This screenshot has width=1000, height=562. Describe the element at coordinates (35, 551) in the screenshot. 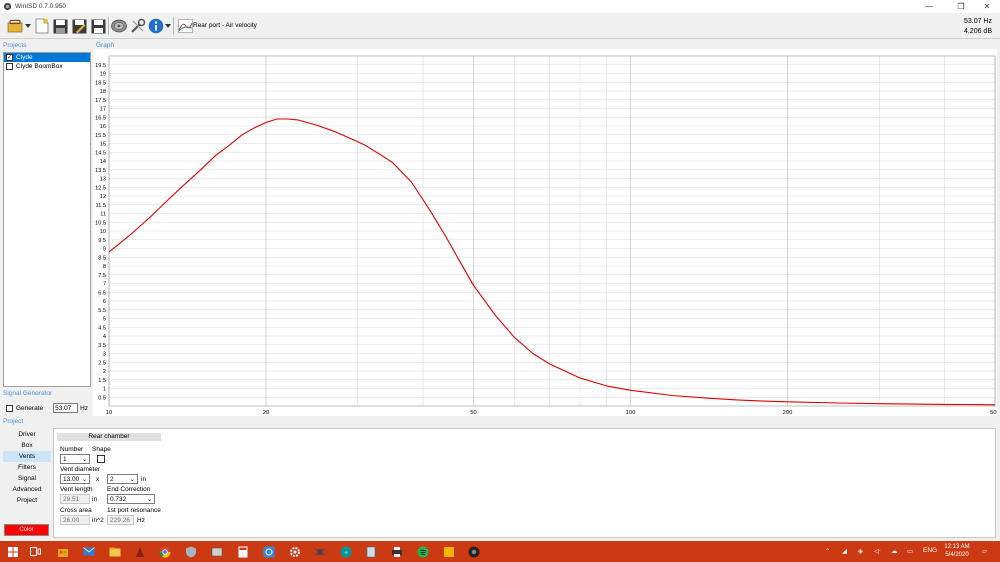

I see `task-view-button` at that location.